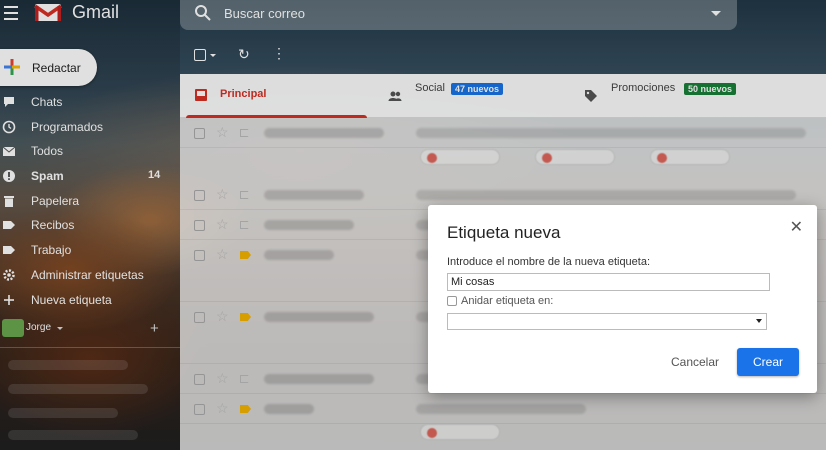 The image size is (826, 450). What do you see at coordinates (507, 301) in the screenshot?
I see `nest-label-text: Anidar etiqueta en:` at bounding box center [507, 301].